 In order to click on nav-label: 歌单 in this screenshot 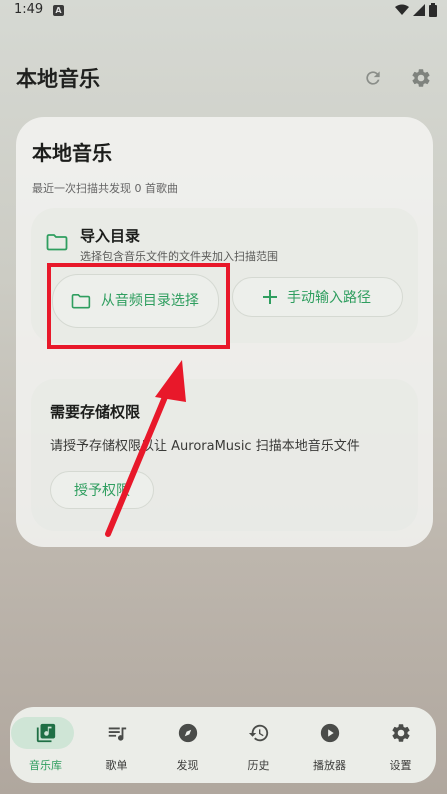, I will do `click(116, 765)`.